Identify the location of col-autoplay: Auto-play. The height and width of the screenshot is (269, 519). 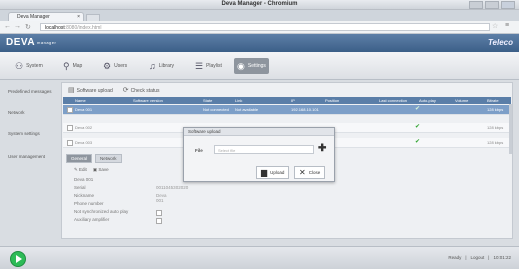
(427, 100).